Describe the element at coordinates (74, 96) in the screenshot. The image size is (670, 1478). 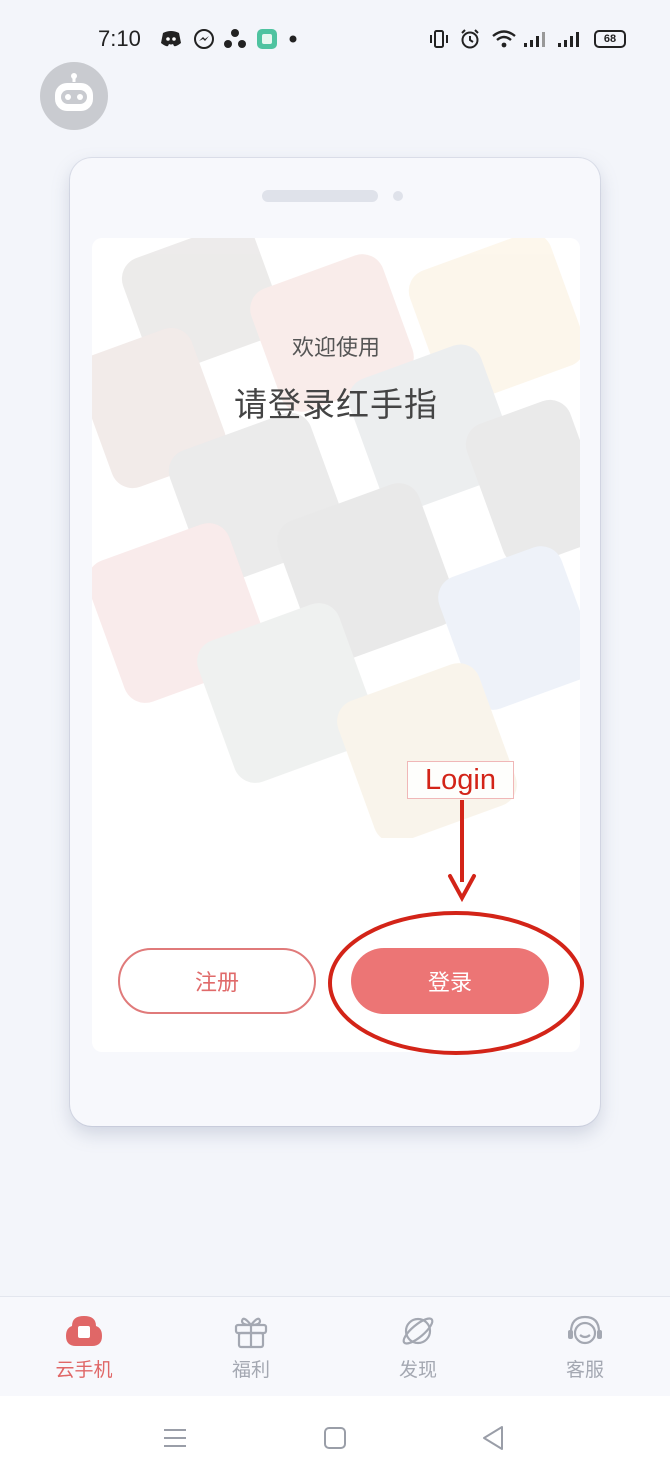
I see `robot-avatar-icon` at that location.